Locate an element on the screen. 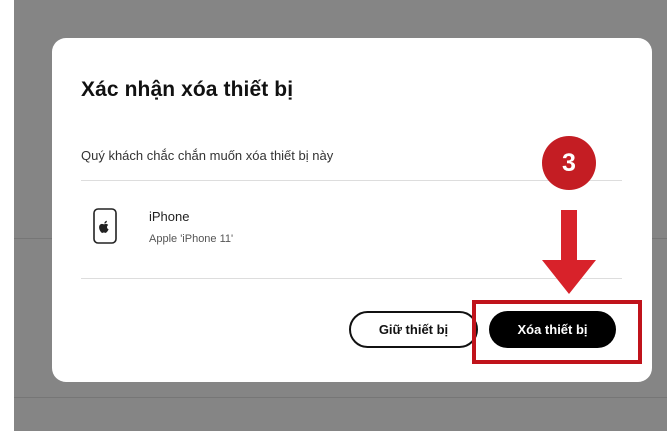 The height and width of the screenshot is (431, 667). device-name: iPhone is located at coordinates (169, 216).